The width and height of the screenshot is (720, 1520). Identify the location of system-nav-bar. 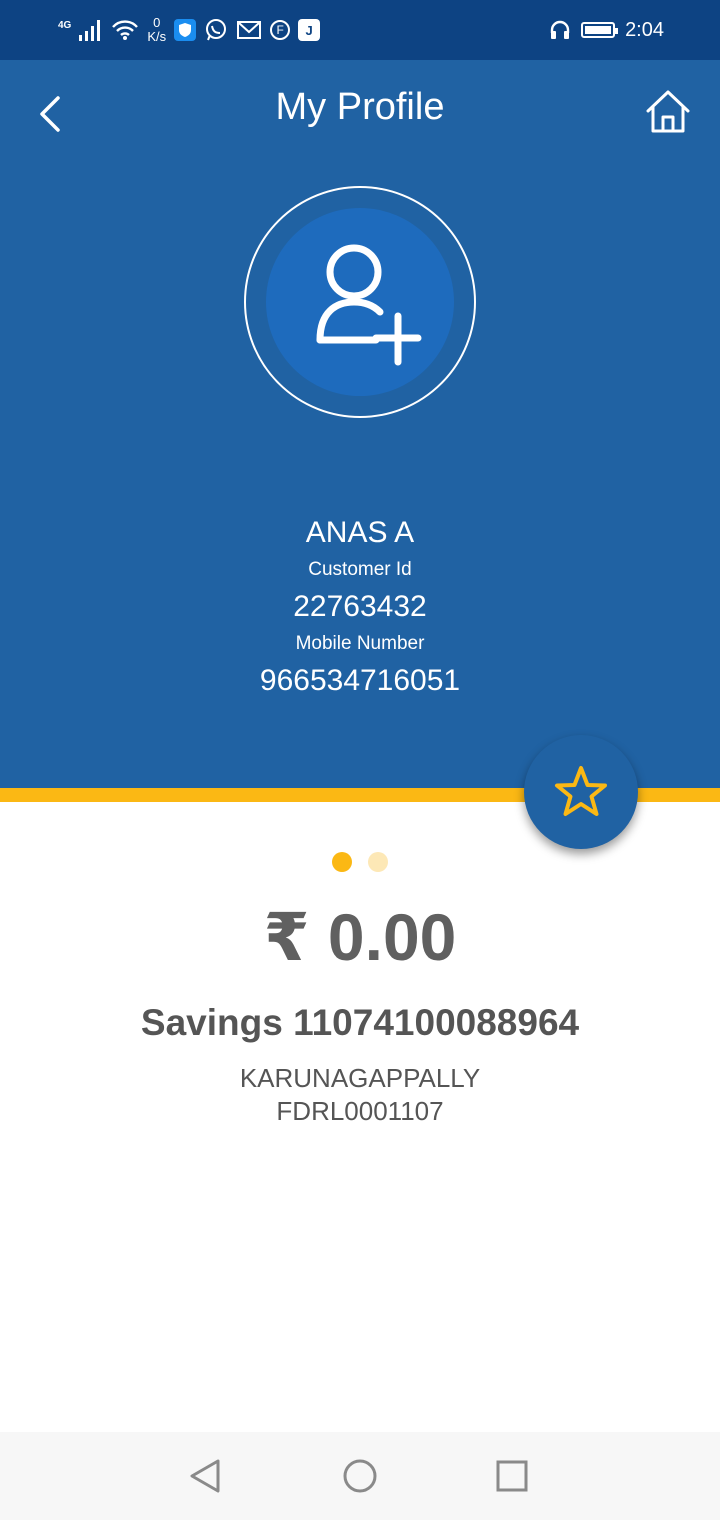
(360, 1476).